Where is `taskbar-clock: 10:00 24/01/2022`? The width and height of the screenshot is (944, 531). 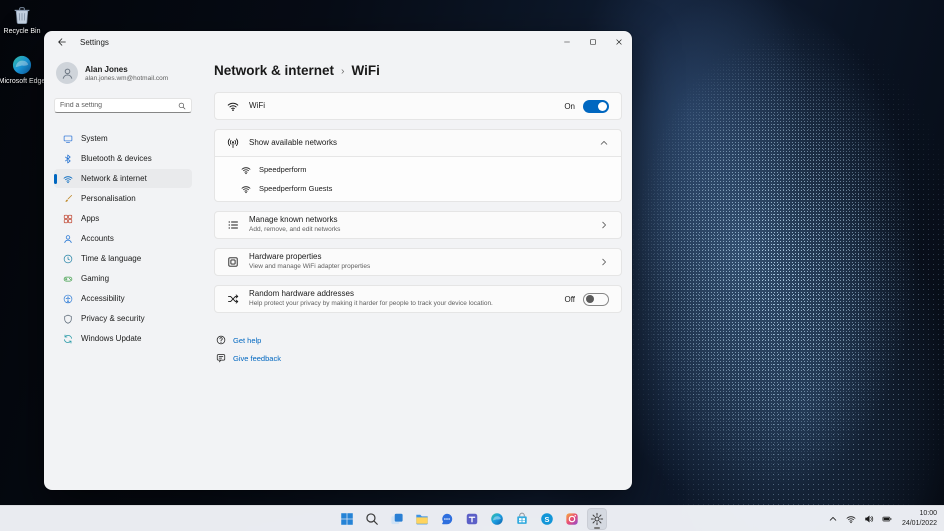
taskbar-clock: 10:00 24/01/2022 is located at coordinates (920, 518).